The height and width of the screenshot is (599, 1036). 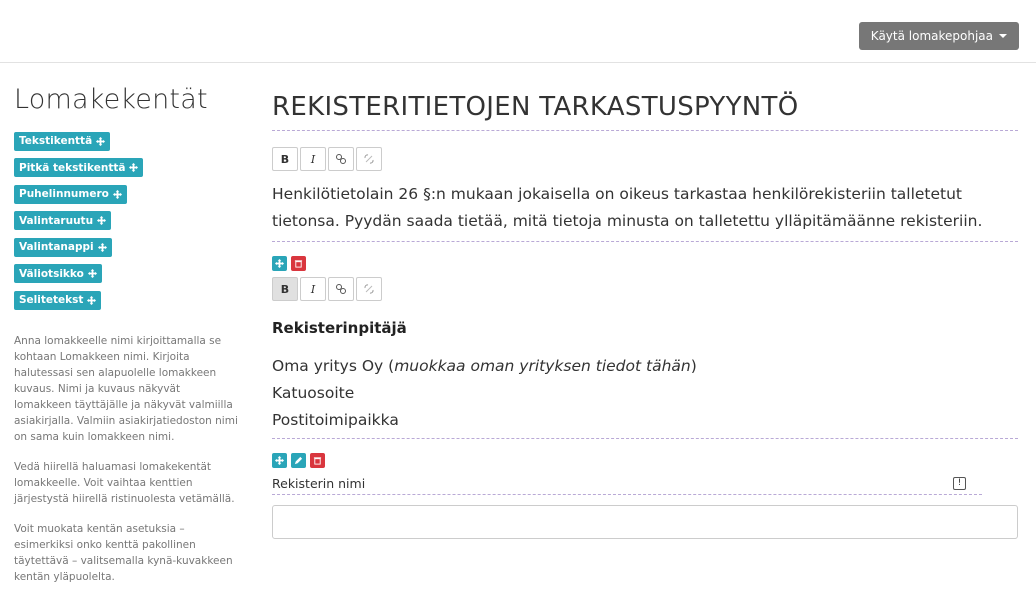 What do you see at coordinates (959, 483) in the screenshot?
I see `required-icon: !` at bounding box center [959, 483].